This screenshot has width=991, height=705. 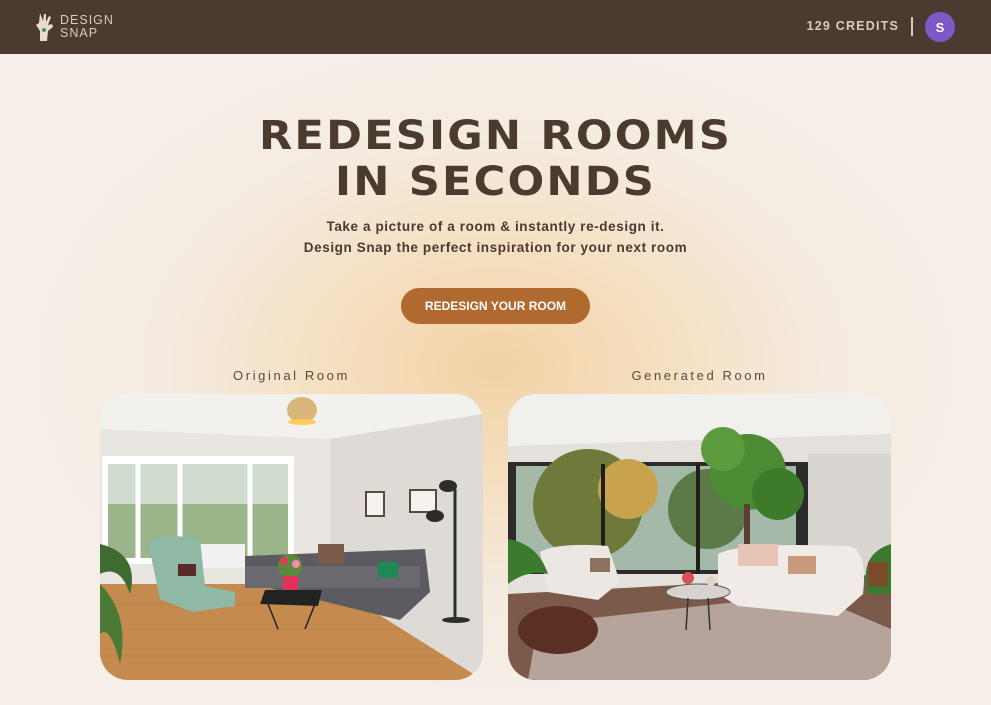 I want to click on user-avatar: S, so click(x=940, y=27).